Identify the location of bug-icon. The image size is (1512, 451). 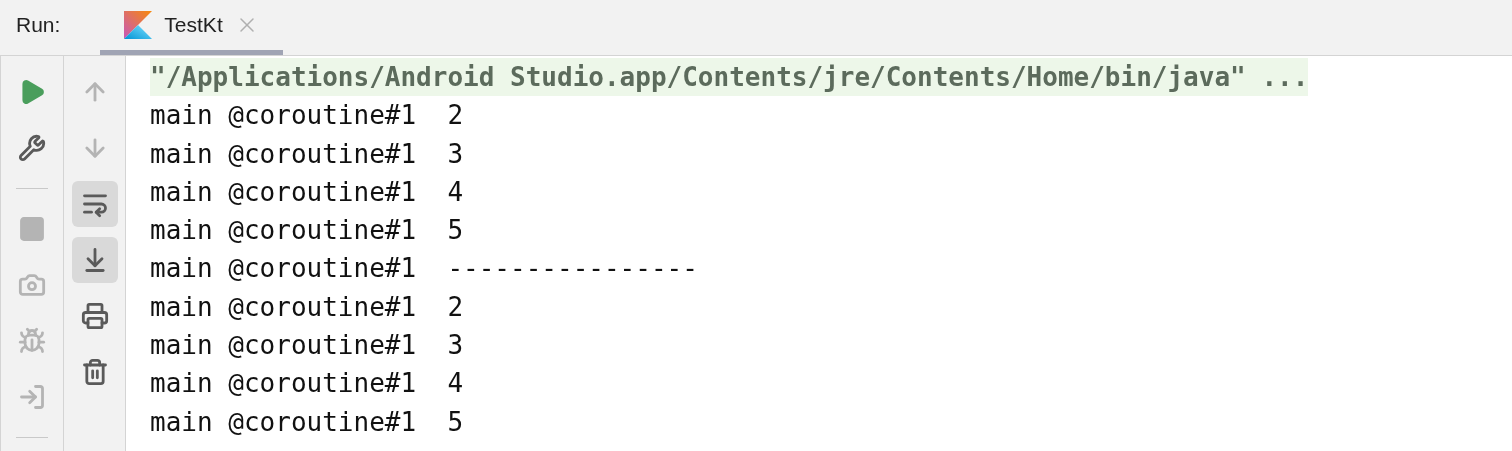
(32, 341).